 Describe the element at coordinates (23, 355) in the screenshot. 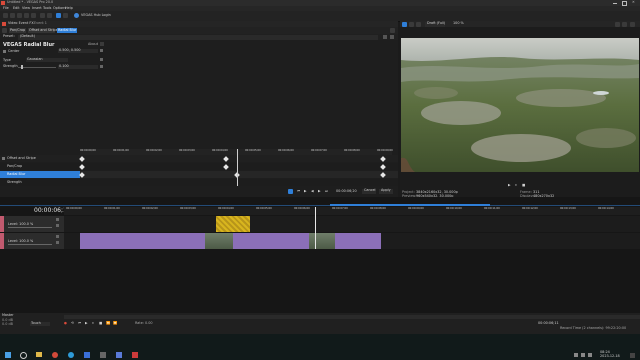

I see `search-icon` at that location.